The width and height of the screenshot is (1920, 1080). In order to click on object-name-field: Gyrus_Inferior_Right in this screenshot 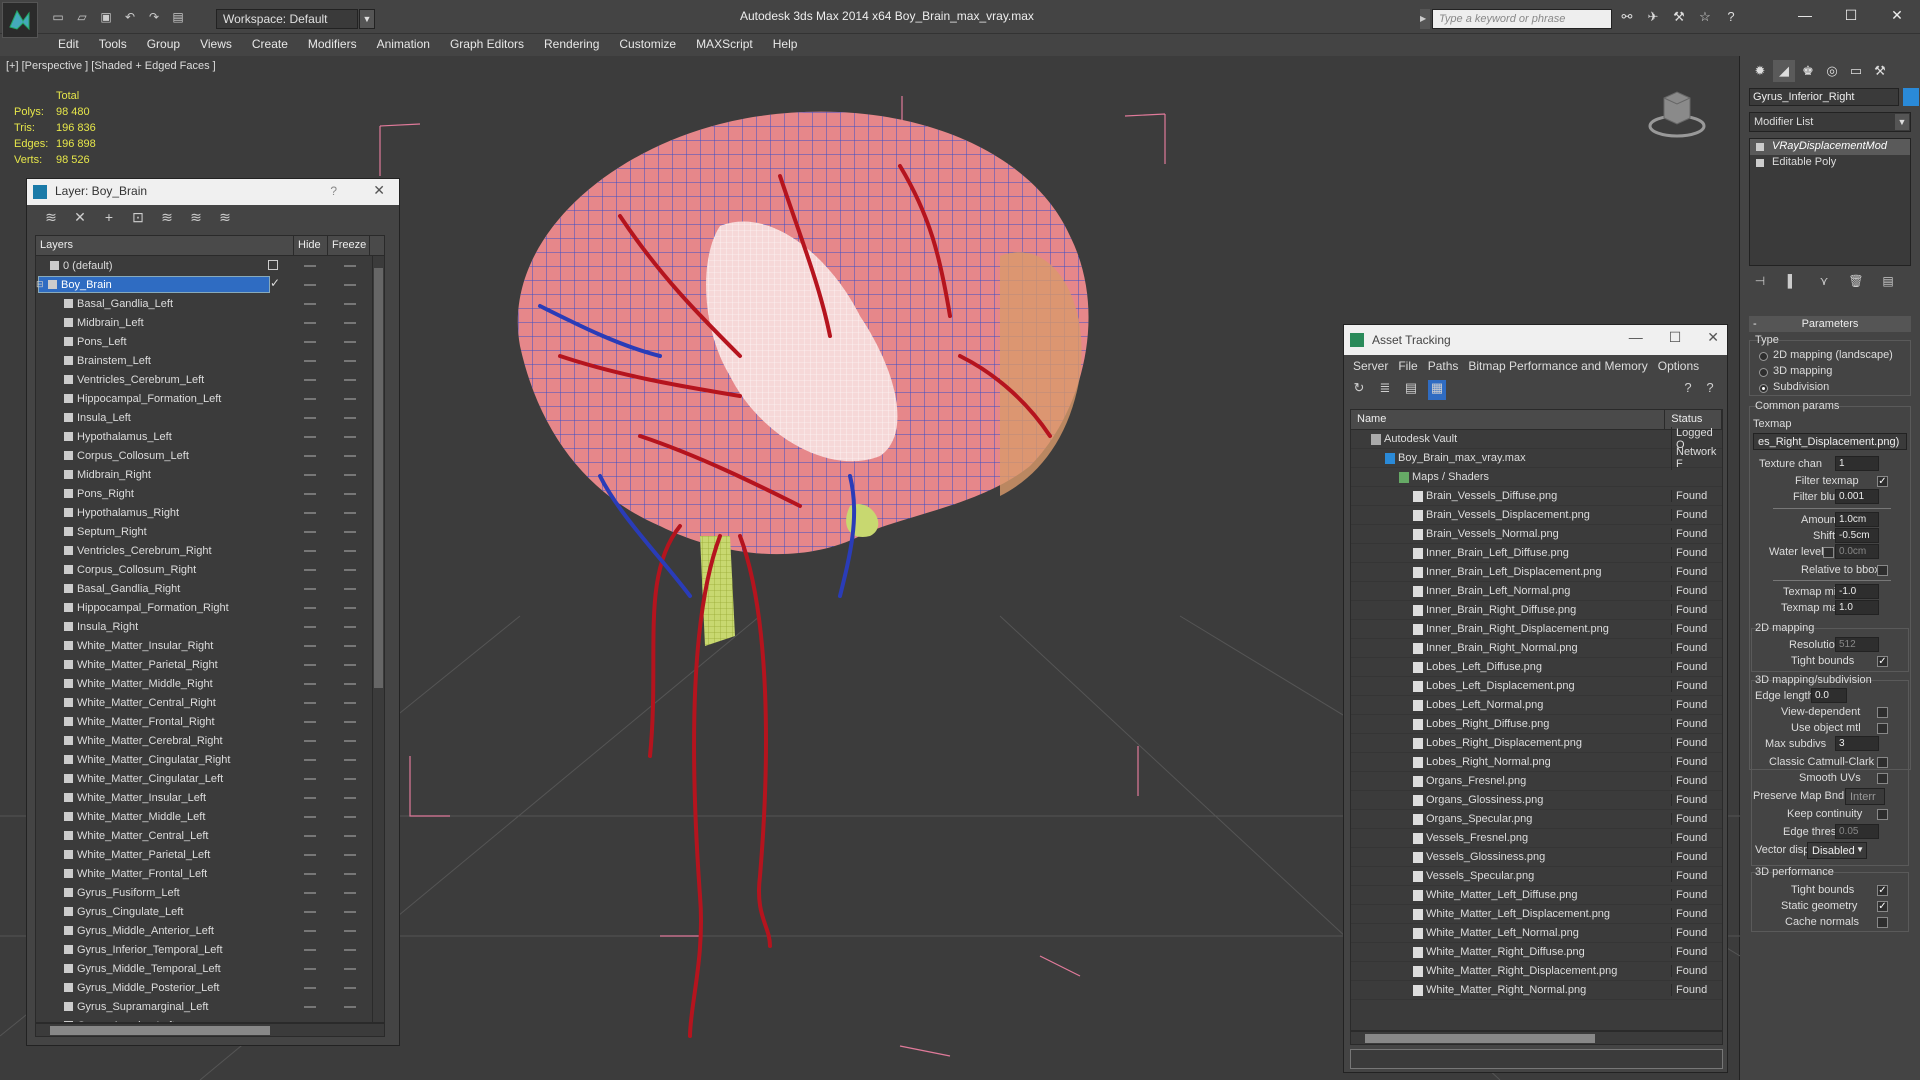, I will do `click(1824, 97)`.